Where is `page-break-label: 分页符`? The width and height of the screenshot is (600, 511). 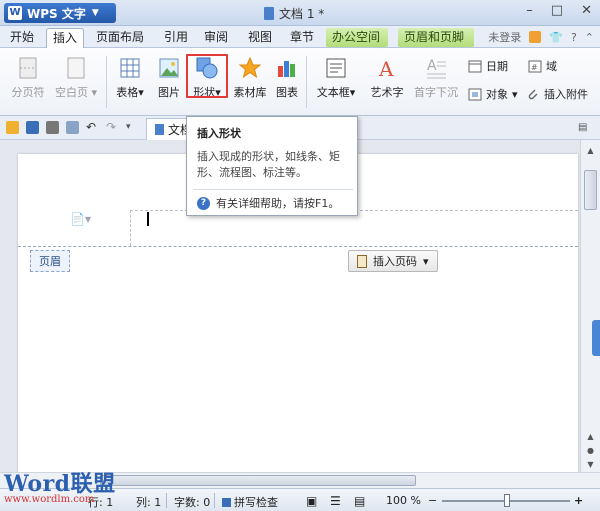 page-break-label: 分页符 is located at coordinates (28, 92).